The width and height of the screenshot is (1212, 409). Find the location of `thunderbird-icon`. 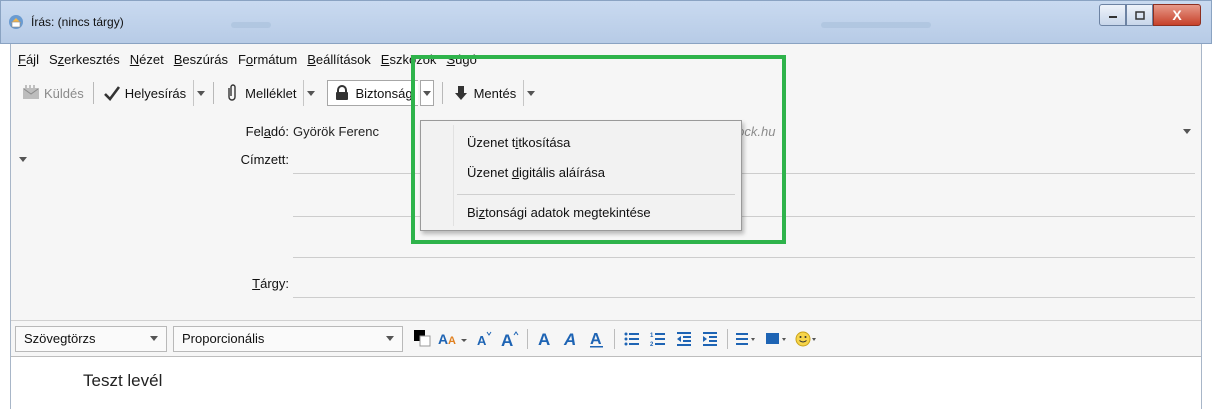

thunderbird-icon is located at coordinates (16, 22).